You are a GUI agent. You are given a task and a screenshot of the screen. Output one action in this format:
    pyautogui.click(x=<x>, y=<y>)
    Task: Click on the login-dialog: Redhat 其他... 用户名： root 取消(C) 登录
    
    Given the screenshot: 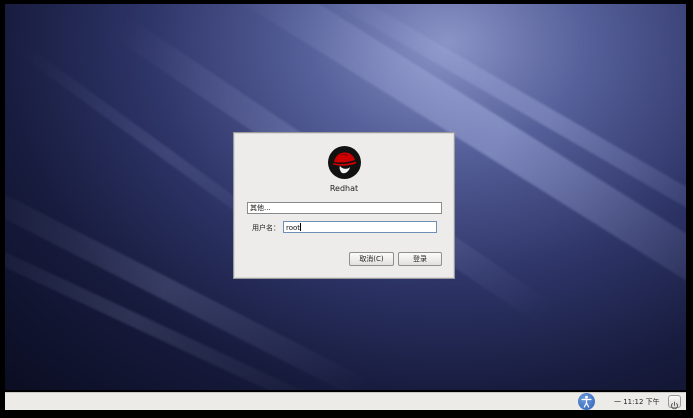 What is the action you would take?
    pyautogui.click(x=344, y=205)
    